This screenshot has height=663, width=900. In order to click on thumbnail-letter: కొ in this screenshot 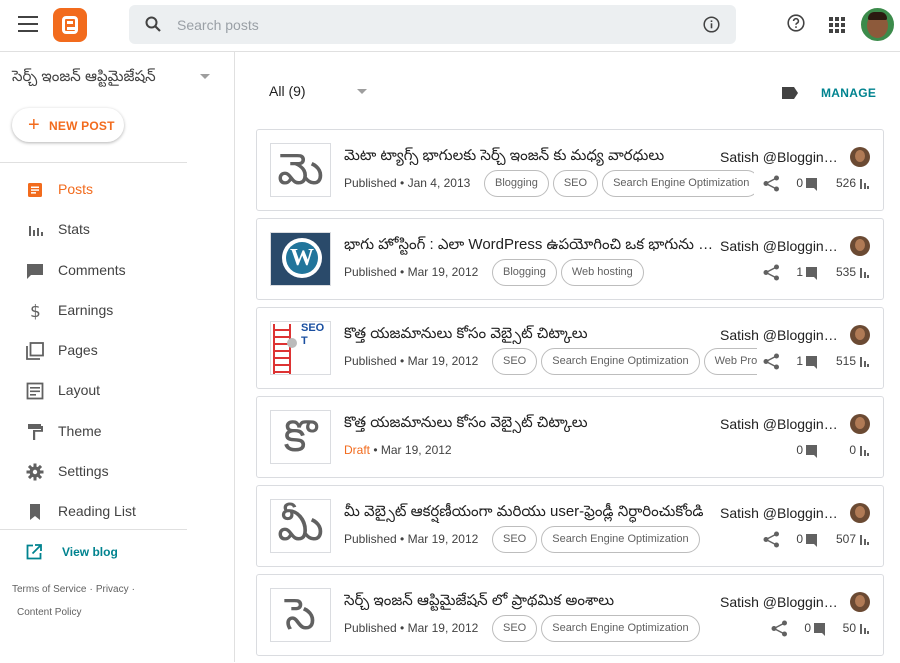, I will do `click(300, 436)`.